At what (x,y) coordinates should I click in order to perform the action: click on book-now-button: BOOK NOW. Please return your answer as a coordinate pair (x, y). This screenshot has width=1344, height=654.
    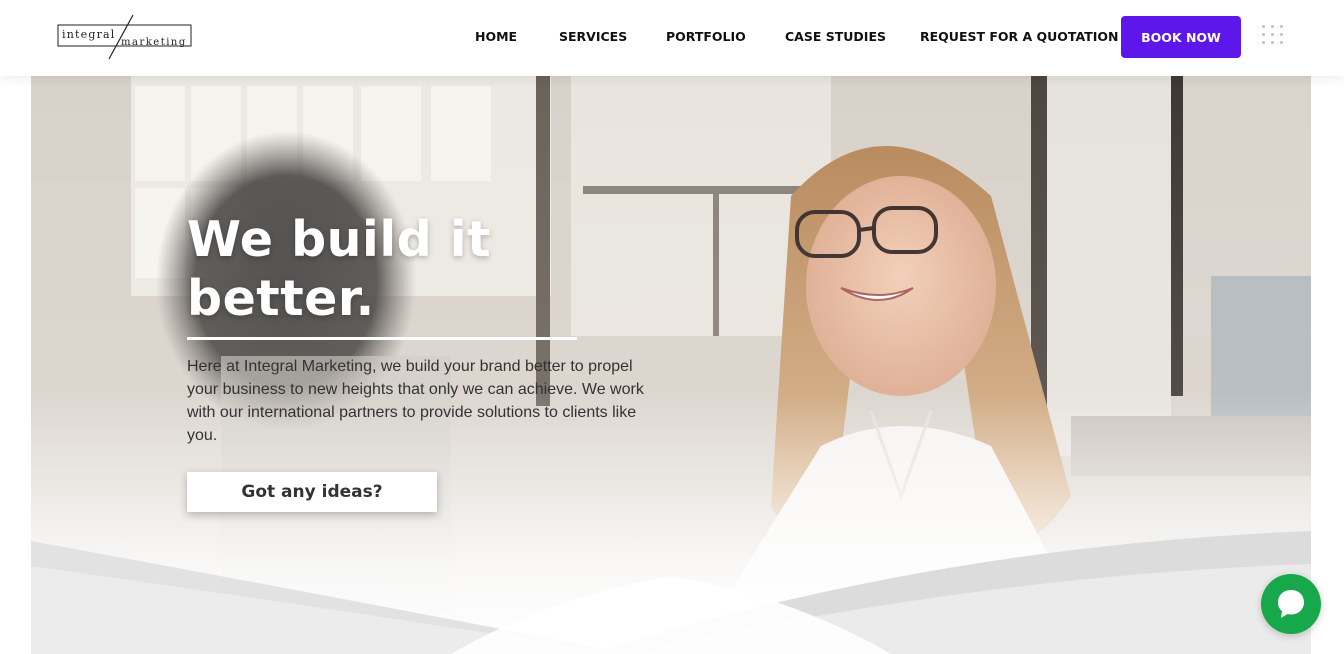
    Looking at the image, I should click on (1181, 37).